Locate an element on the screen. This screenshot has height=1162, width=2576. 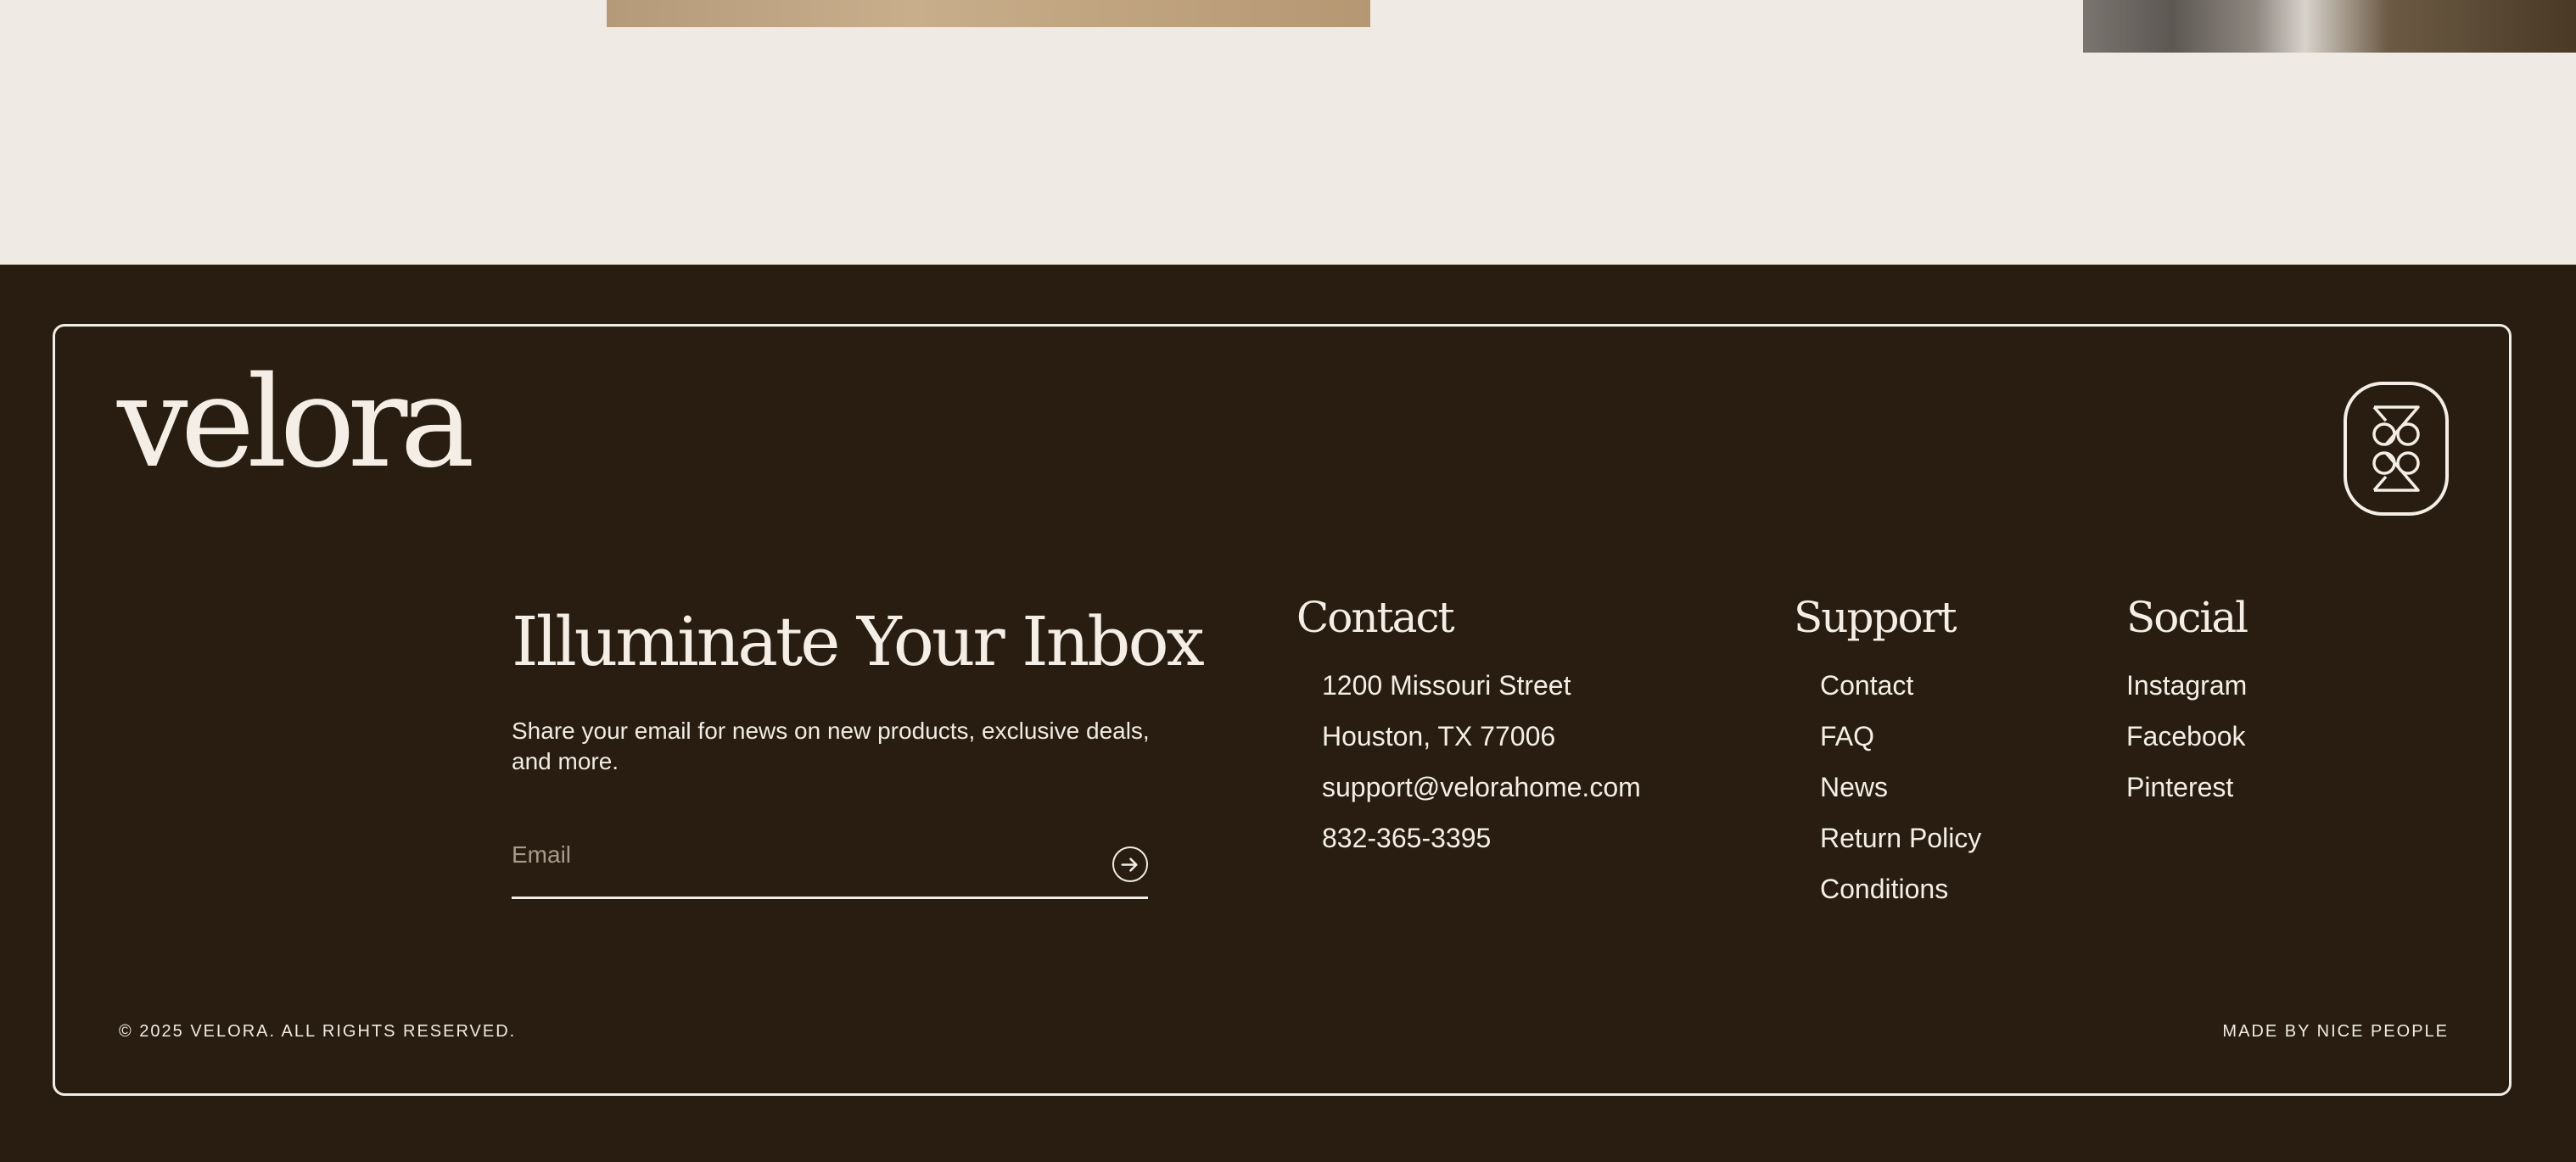
support-heading: Support is located at coordinates (1875, 617).